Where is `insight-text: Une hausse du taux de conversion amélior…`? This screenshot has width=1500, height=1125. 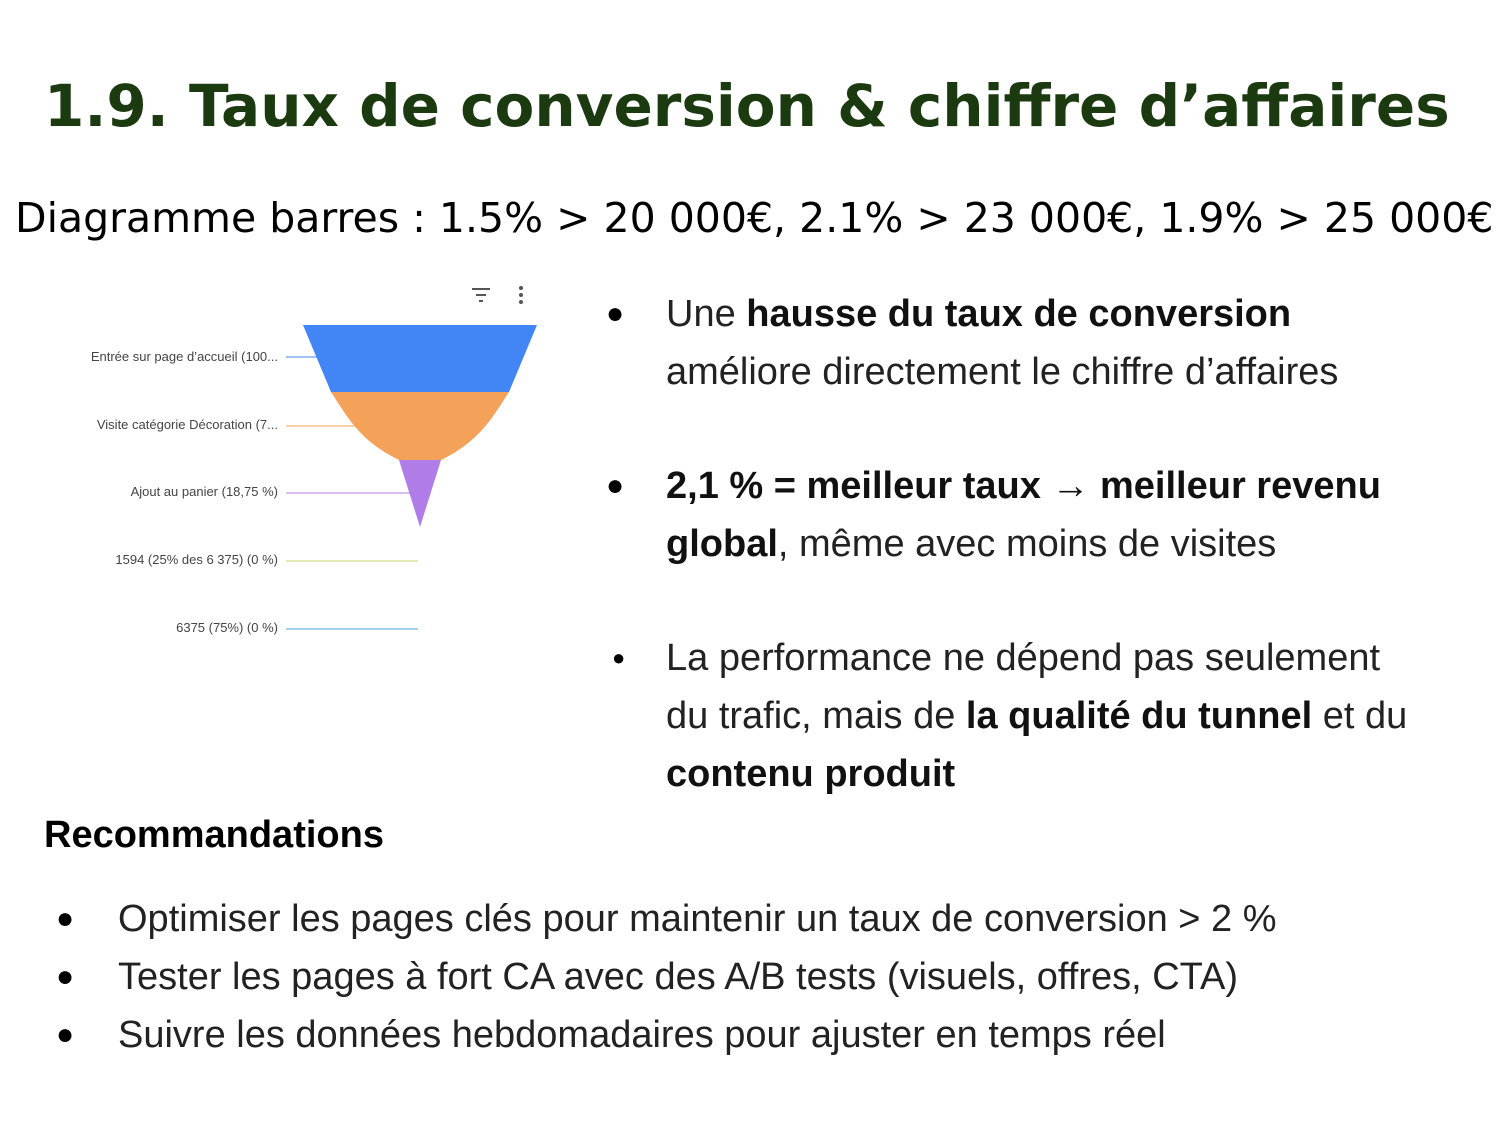 insight-text: Une hausse du taux de conversion amélior… is located at coordinates (1081, 343).